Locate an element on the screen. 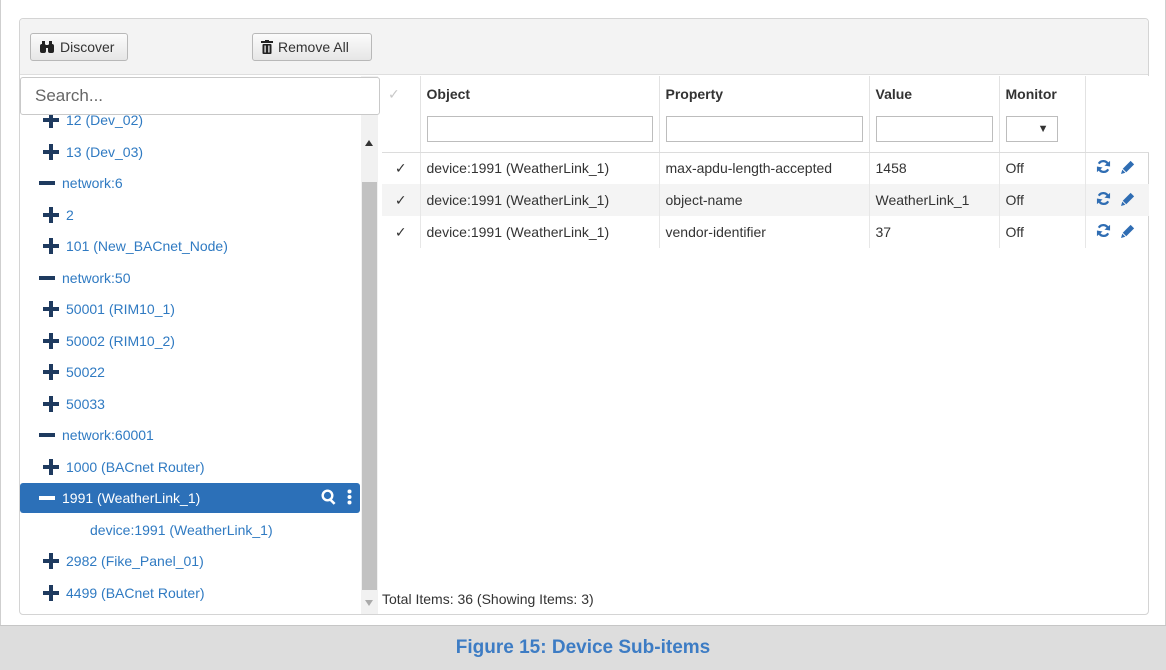 This screenshot has height=670, width=1166. tree-item-label: 1000 (BACnet Router) is located at coordinates (135, 466).